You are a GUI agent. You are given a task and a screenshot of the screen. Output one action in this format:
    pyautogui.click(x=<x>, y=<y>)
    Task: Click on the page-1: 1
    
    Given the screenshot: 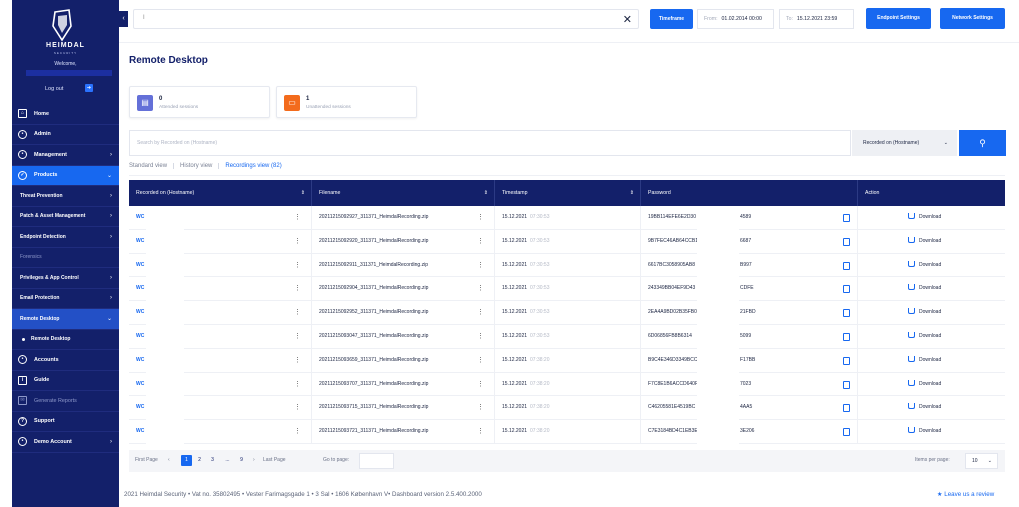 What is the action you would take?
    pyautogui.click(x=186, y=460)
    